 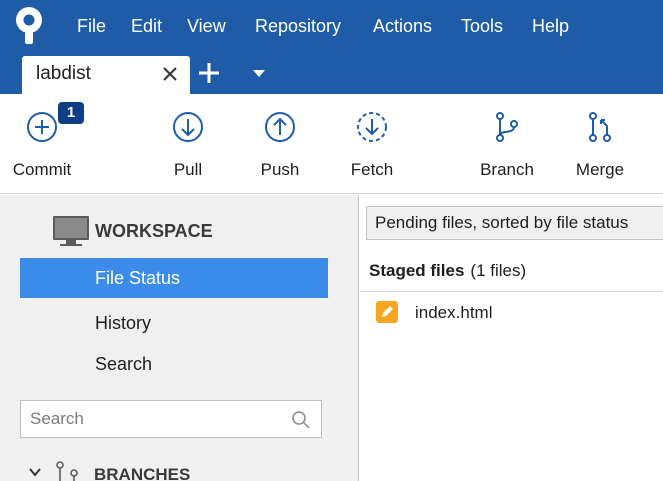 I want to click on close-icon, so click(x=170, y=74).